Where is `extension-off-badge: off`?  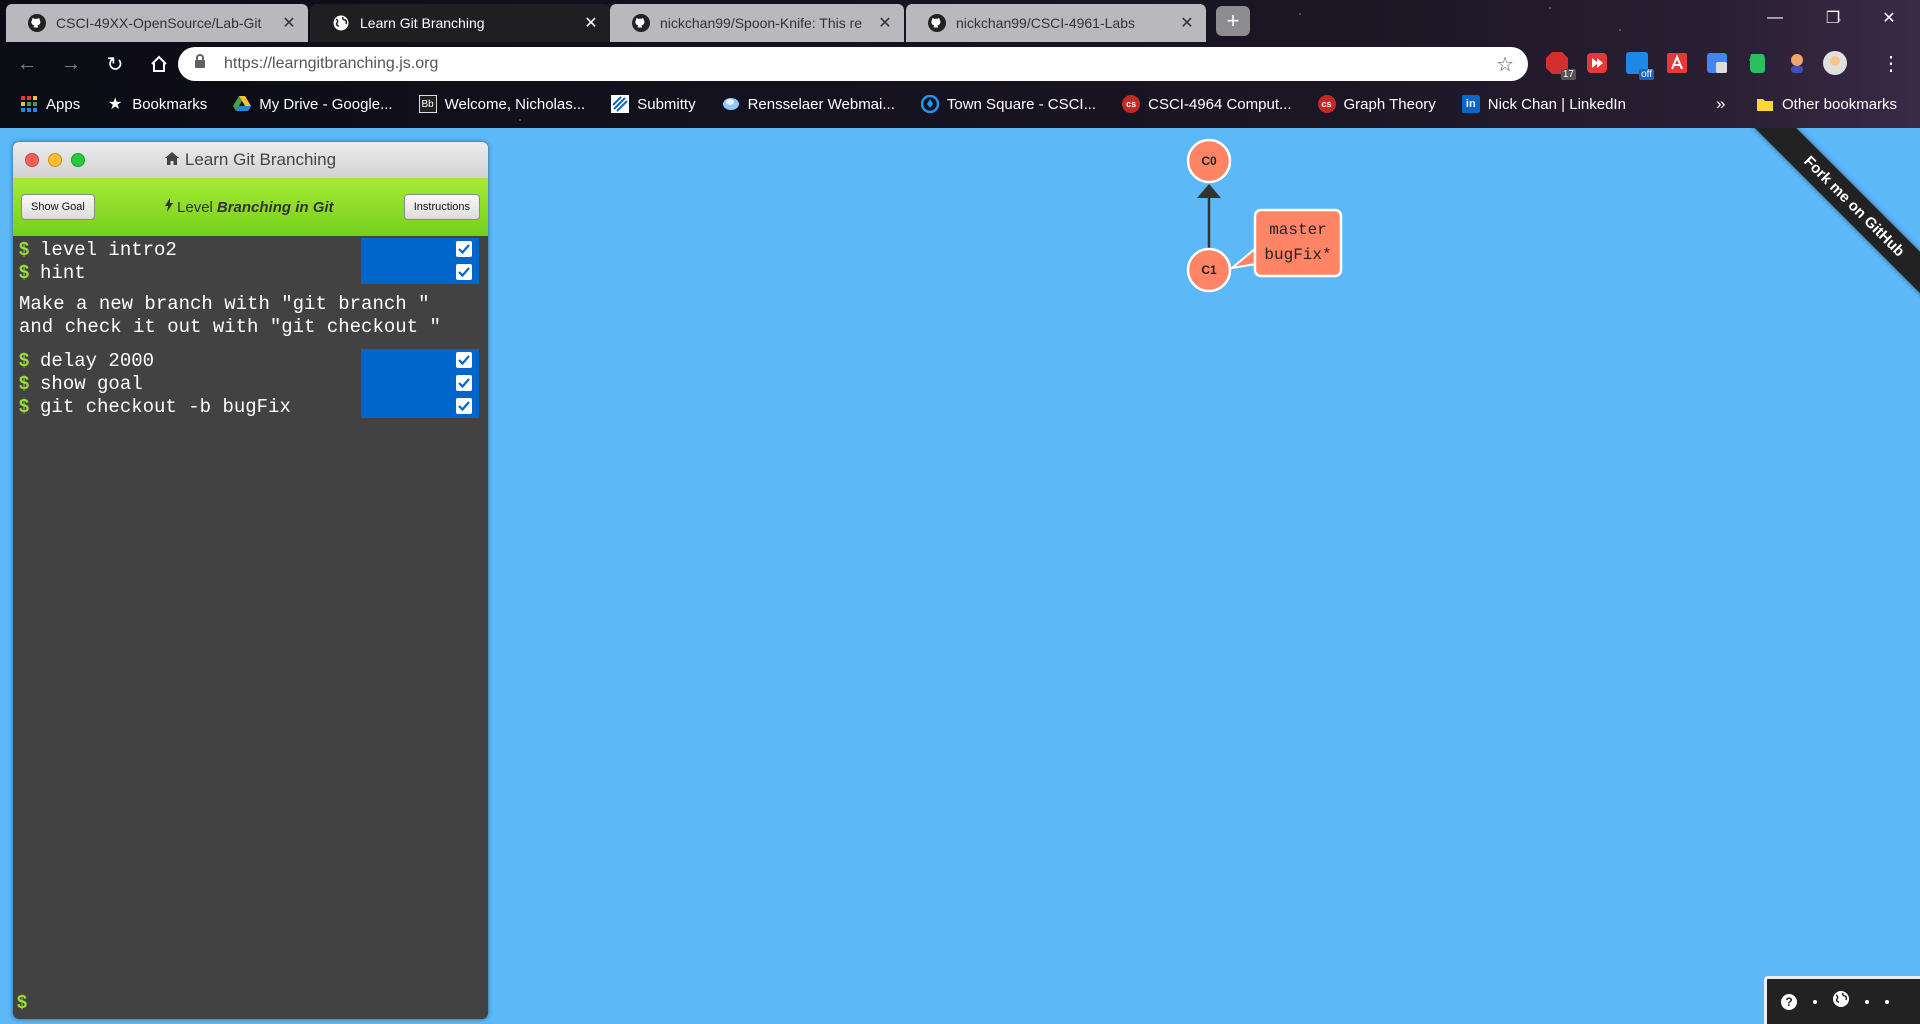 extension-off-badge: off is located at coordinates (1646, 74).